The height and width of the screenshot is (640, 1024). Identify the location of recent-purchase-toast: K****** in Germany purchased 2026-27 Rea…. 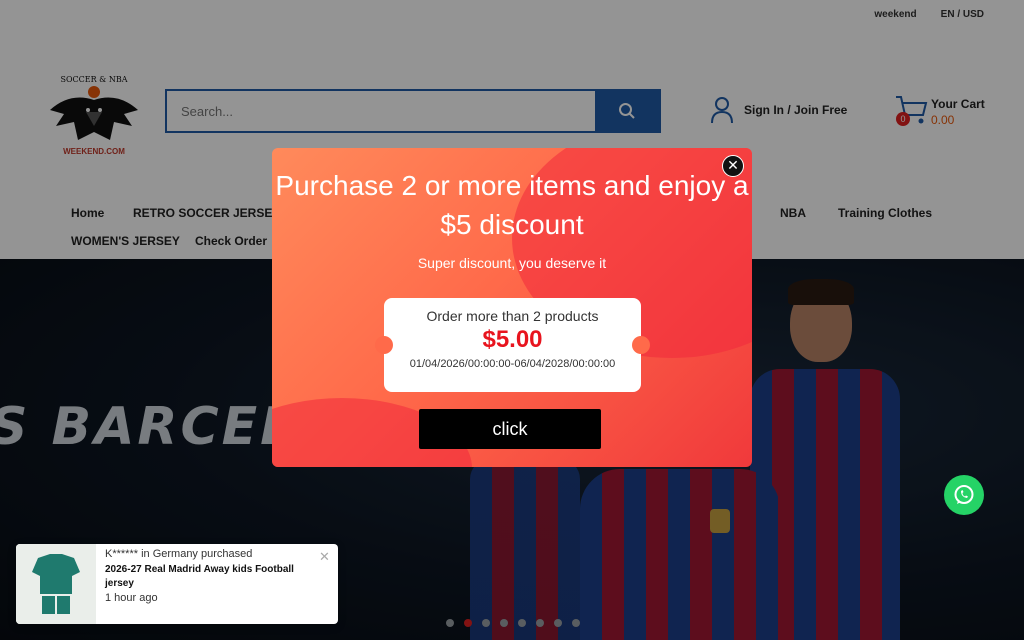
(177, 584).